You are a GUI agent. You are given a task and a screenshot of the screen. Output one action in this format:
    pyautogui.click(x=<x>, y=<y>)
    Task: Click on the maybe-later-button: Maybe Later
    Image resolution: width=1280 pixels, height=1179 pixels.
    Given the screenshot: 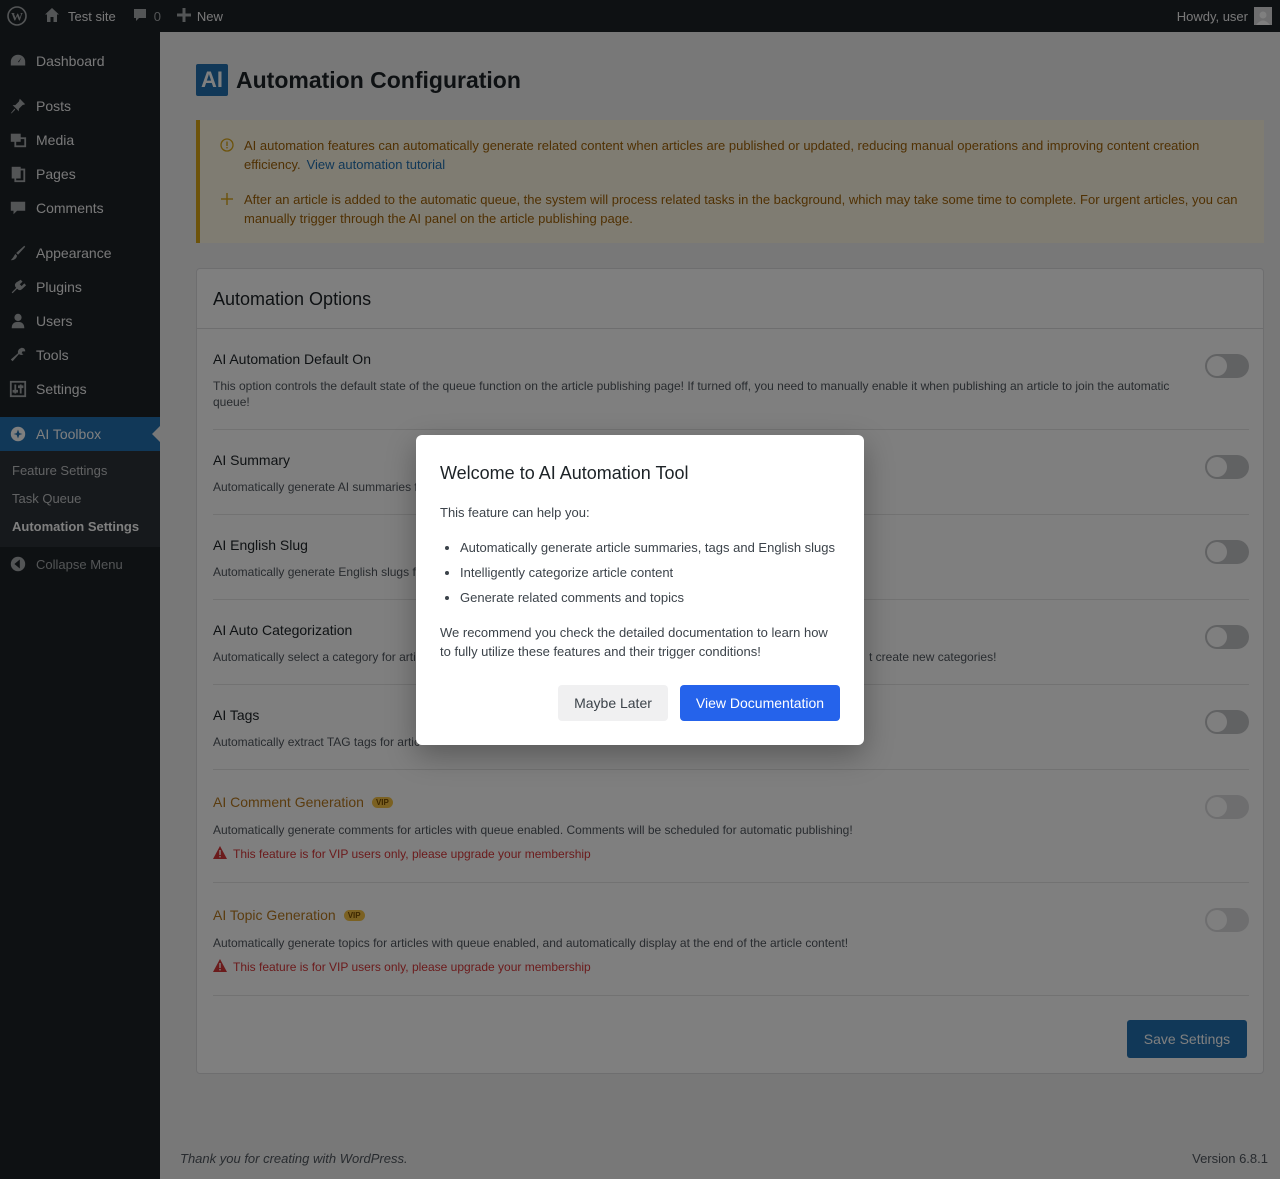 What is the action you would take?
    pyautogui.click(x=613, y=703)
    